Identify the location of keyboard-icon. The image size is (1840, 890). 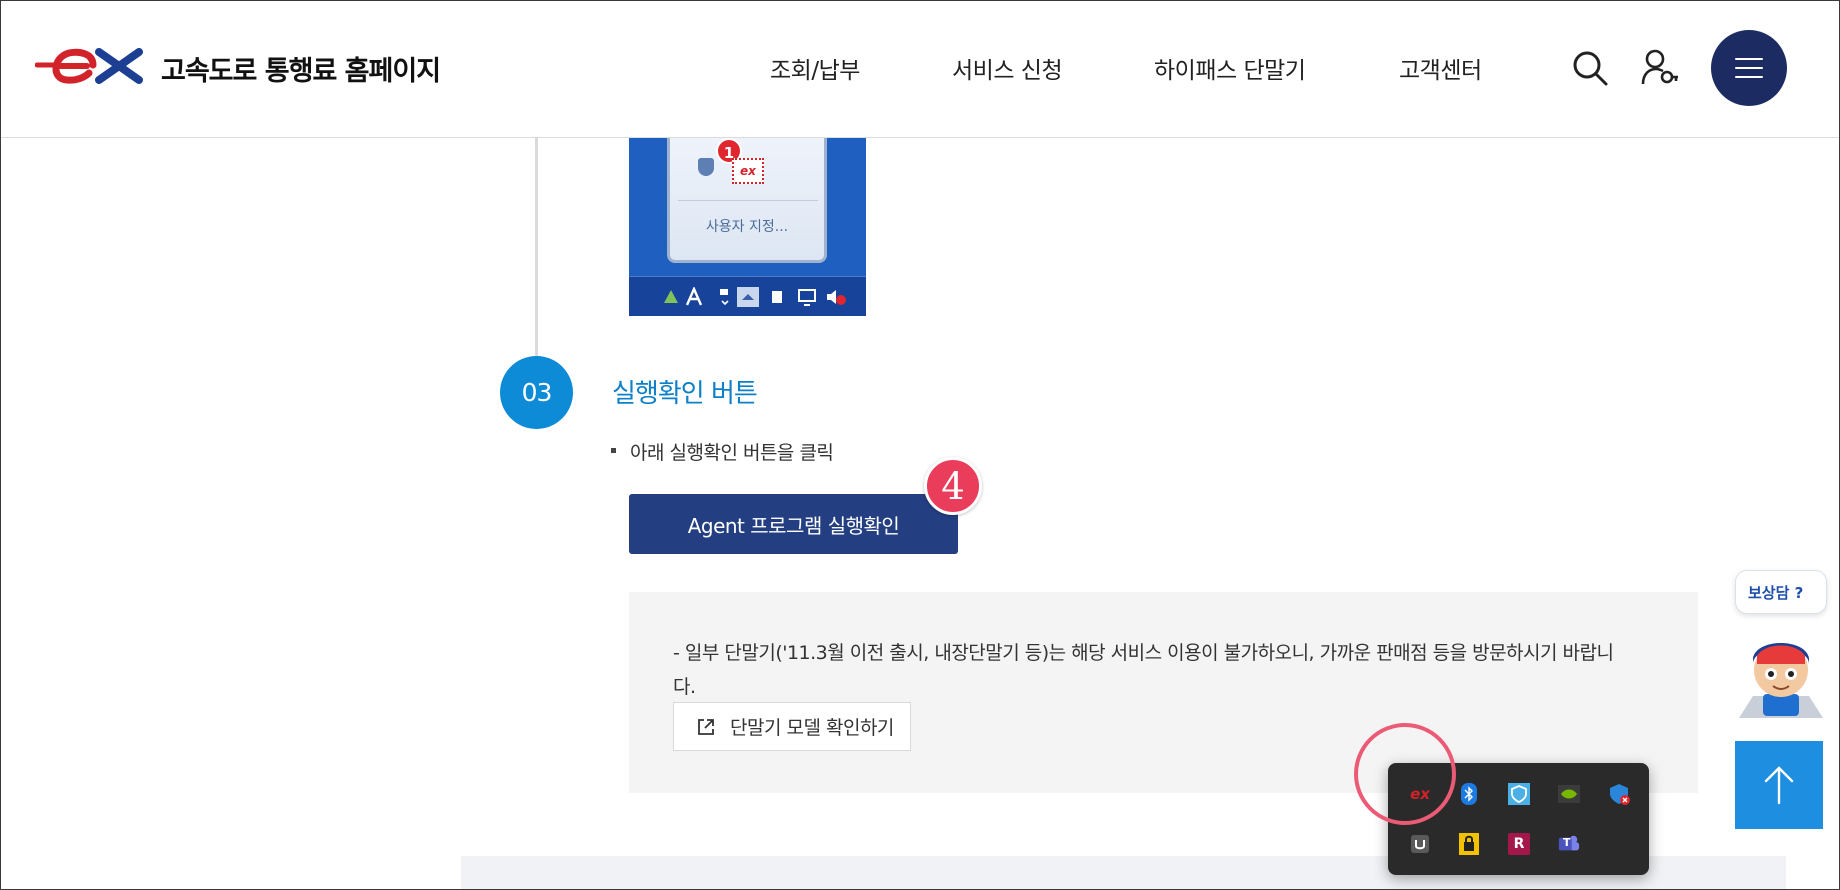
(724, 297).